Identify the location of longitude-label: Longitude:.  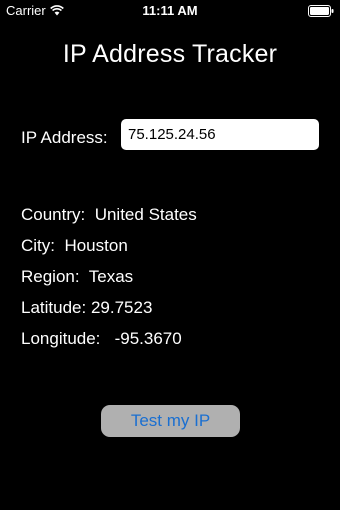
(61, 338).